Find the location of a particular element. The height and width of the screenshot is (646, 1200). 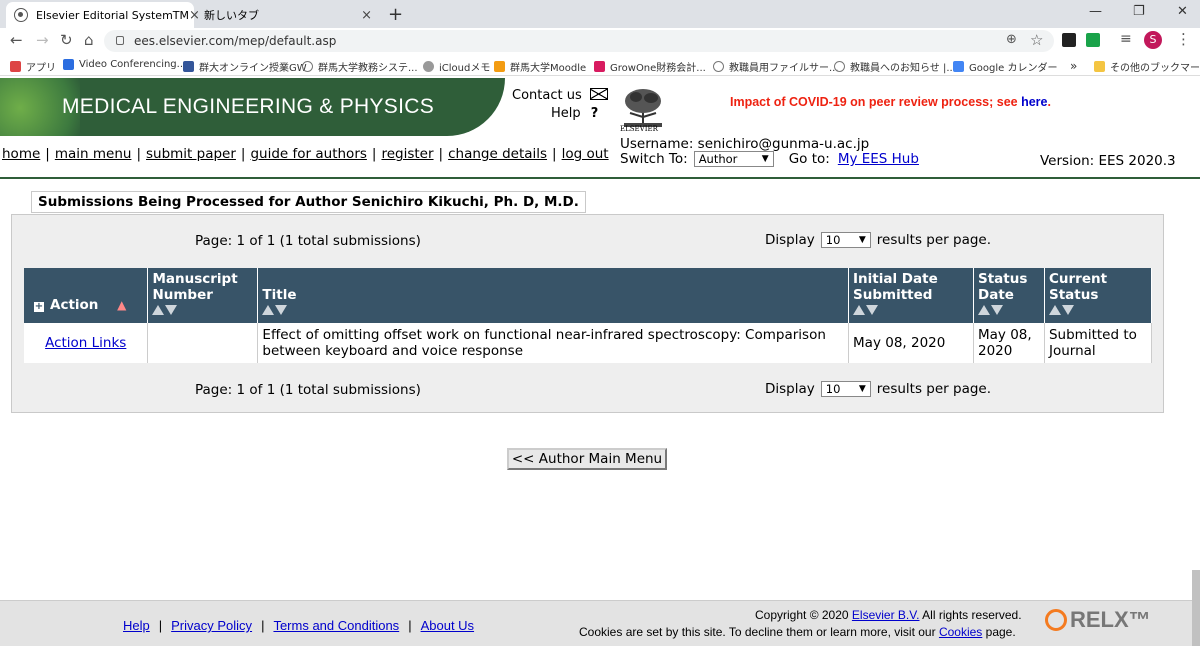

nav-guide-for-authors: guide for authors is located at coordinates (308, 154).